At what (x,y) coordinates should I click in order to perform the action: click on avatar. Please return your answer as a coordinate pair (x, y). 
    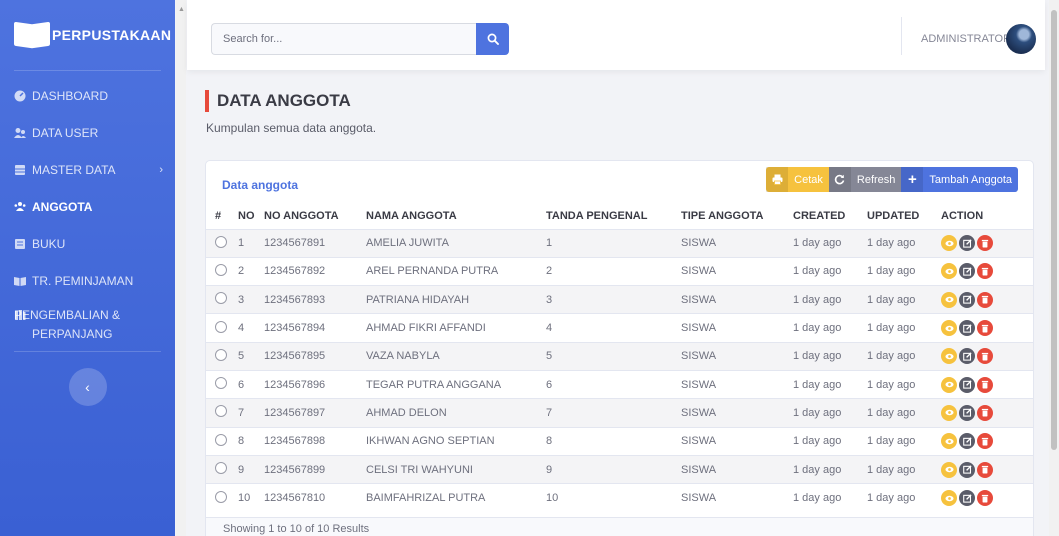
    Looking at the image, I should click on (1021, 39).